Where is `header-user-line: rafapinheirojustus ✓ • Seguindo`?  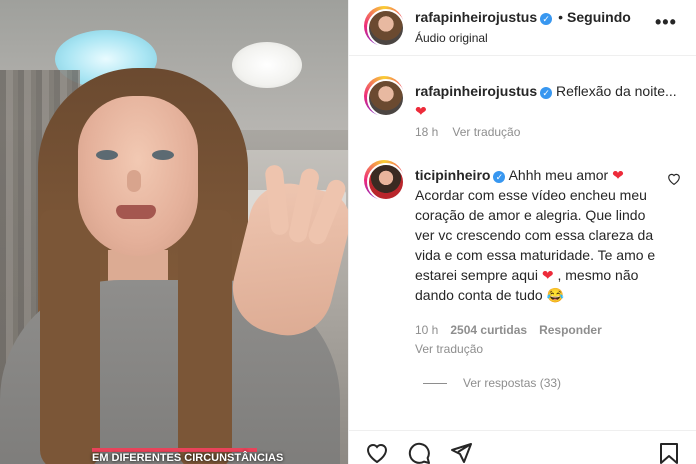 header-user-line: rafapinheirojustus ✓ • Seguindo is located at coordinates (523, 18).